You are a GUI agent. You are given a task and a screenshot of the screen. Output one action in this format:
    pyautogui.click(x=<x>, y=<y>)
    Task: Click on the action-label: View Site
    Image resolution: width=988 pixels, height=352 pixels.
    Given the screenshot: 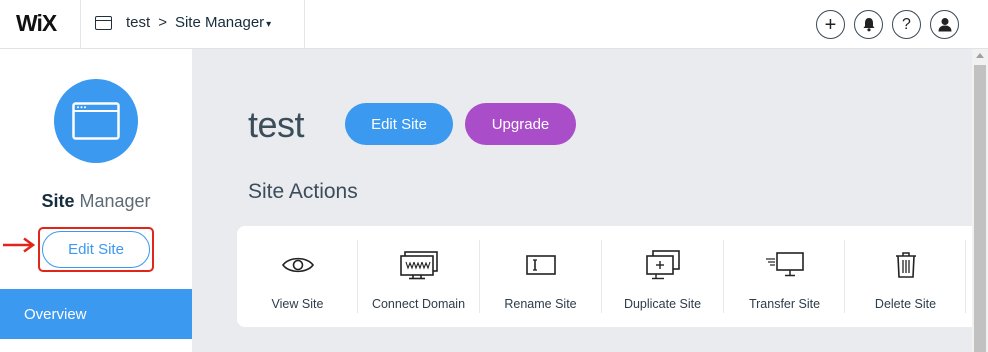 What is the action you would take?
    pyautogui.click(x=297, y=304)
    